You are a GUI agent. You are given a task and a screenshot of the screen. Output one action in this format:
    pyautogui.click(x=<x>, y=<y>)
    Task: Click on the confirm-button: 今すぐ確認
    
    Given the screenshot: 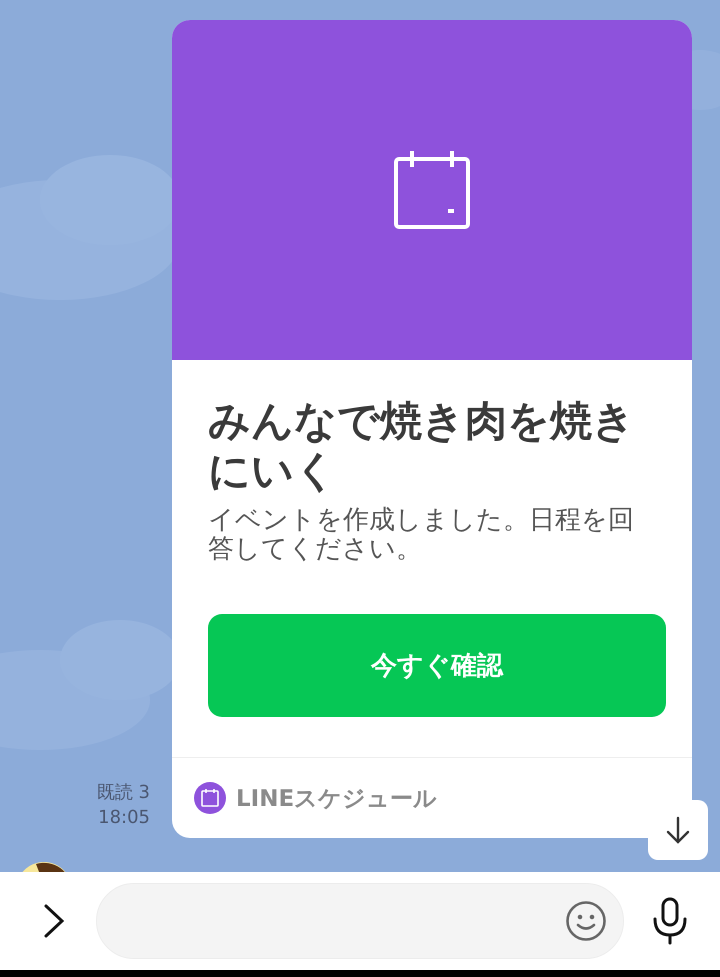 What is the action you would take?
    pyautogui.click(x=437, y=665)
    